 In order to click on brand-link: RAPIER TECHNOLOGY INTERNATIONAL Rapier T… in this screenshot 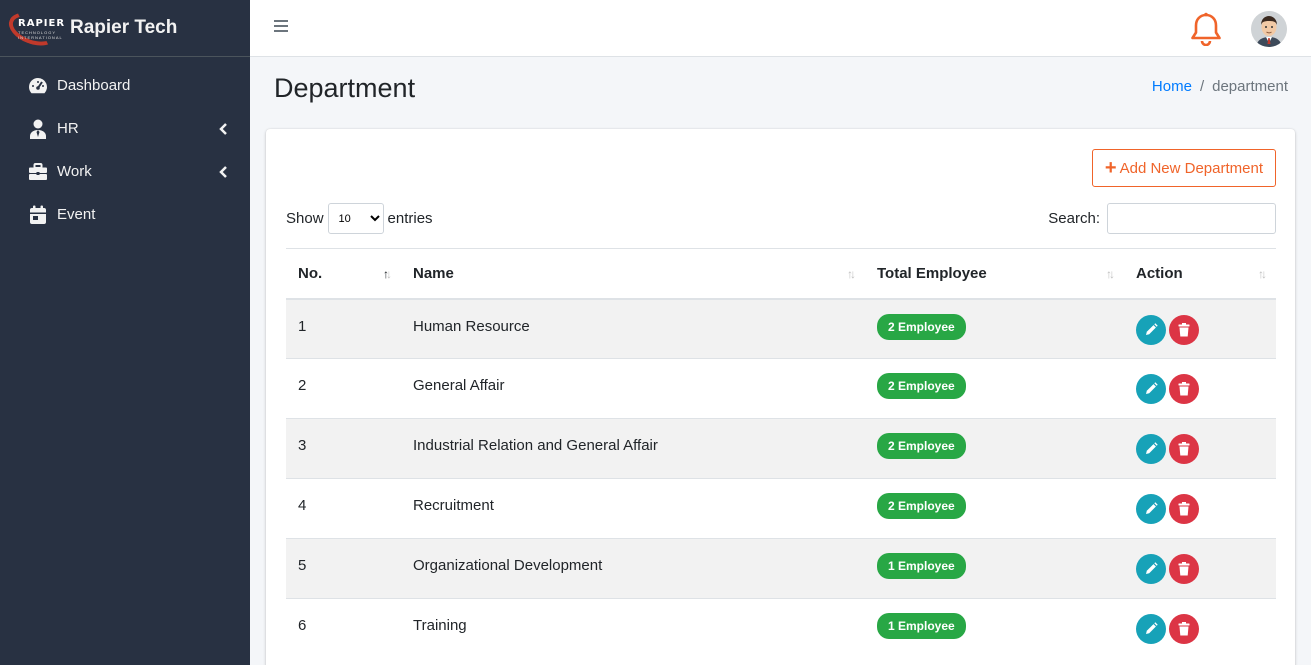, I will do `click(125, 28)`.